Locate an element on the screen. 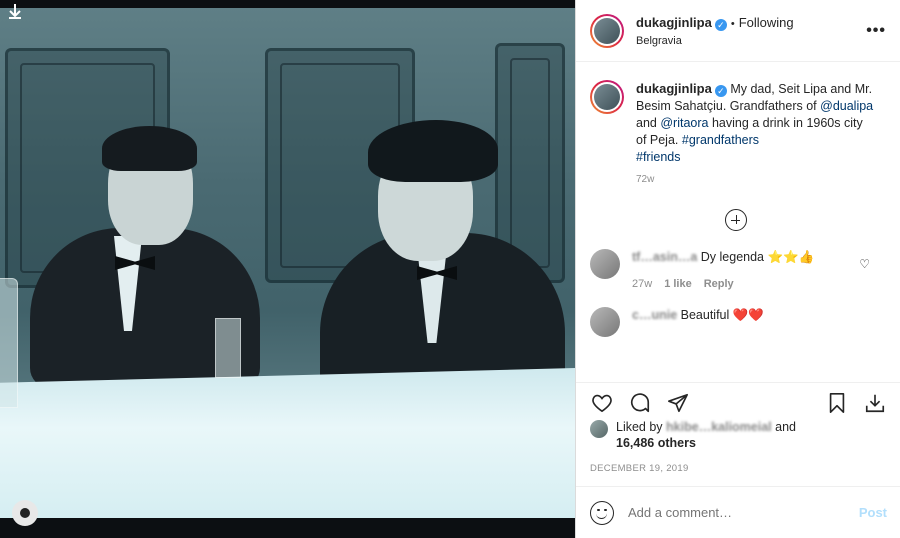 Image resolution: width=900 pixels, height=538 pixels. caption-body: and is located at coordinates (648, 123).